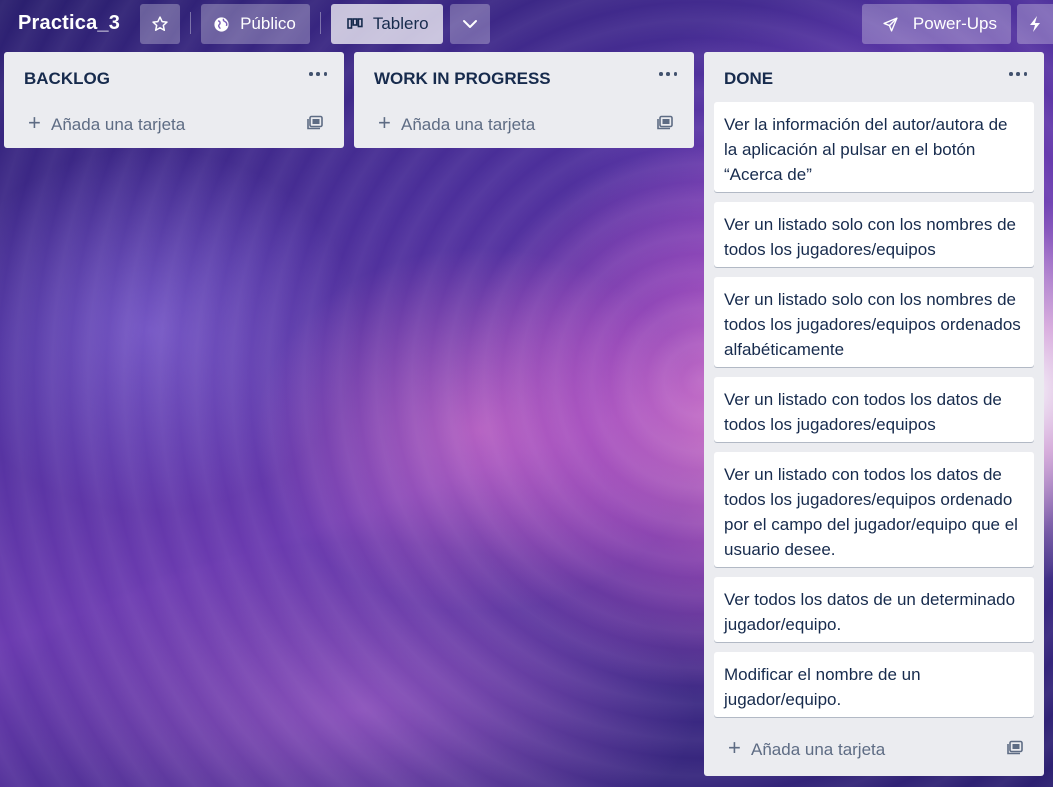 The width and height of the screenshot is (1053, 787). I want to click on board-view-icon, so click(355, 24).